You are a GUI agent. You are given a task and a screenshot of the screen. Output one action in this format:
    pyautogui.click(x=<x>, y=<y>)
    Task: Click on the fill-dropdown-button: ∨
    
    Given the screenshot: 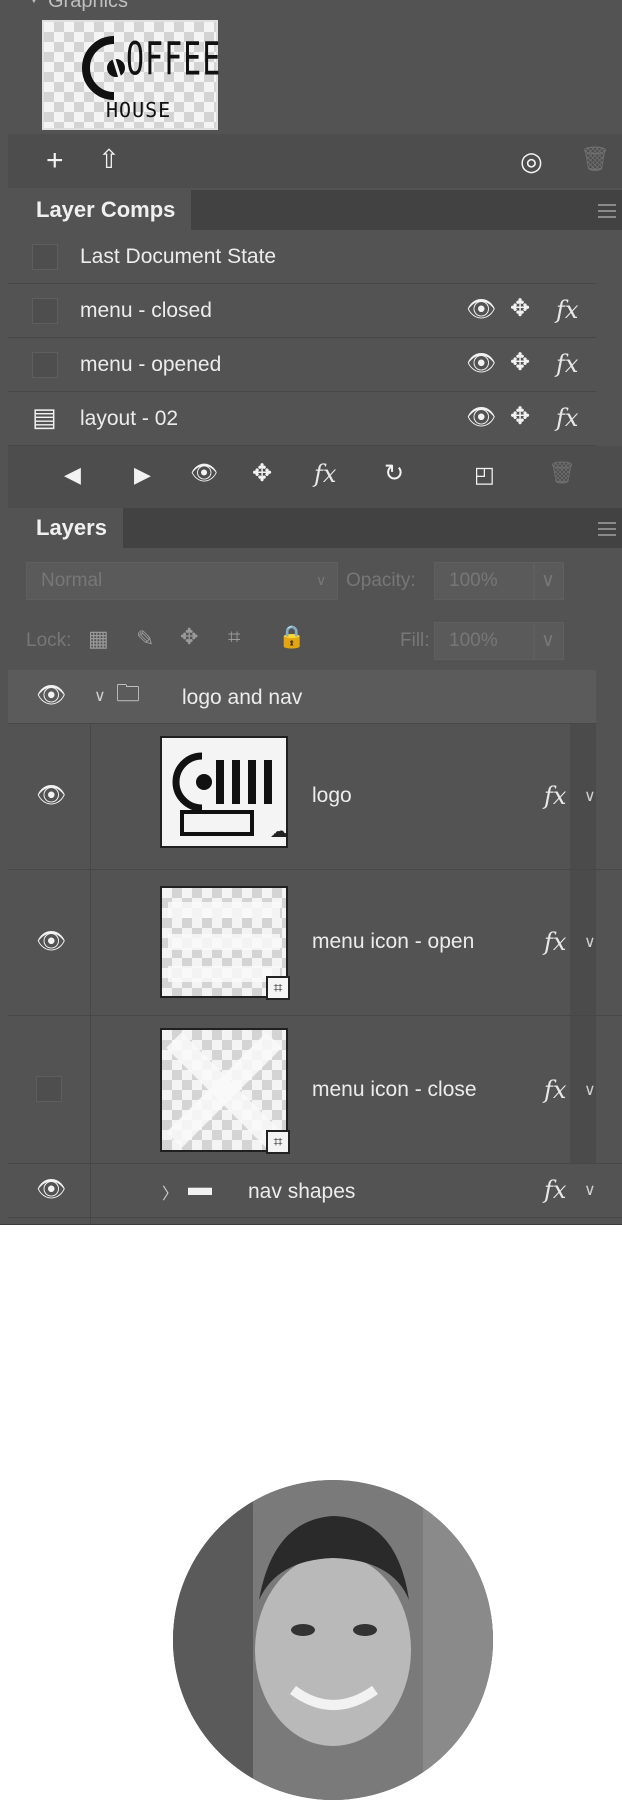 What is the action you would take?
    pyautogui.click(x=549, y=641)
    